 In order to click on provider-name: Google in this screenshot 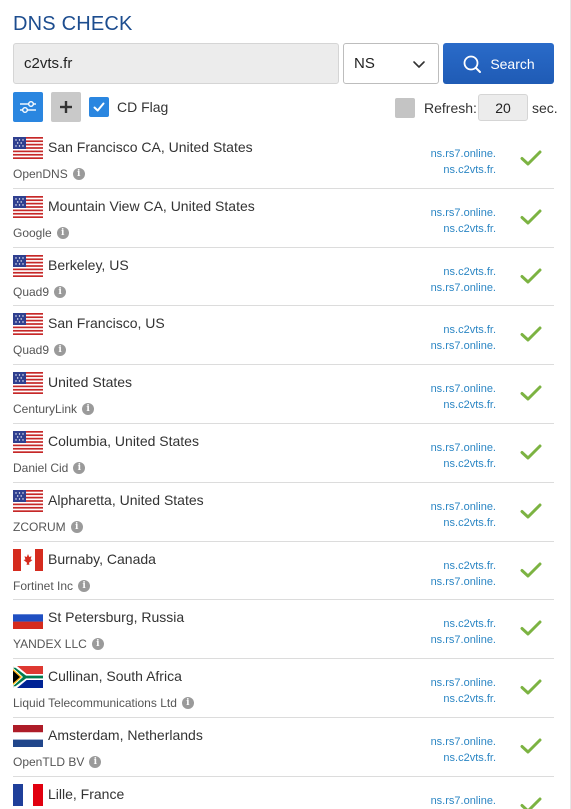, I will do `click(32, 232)`.